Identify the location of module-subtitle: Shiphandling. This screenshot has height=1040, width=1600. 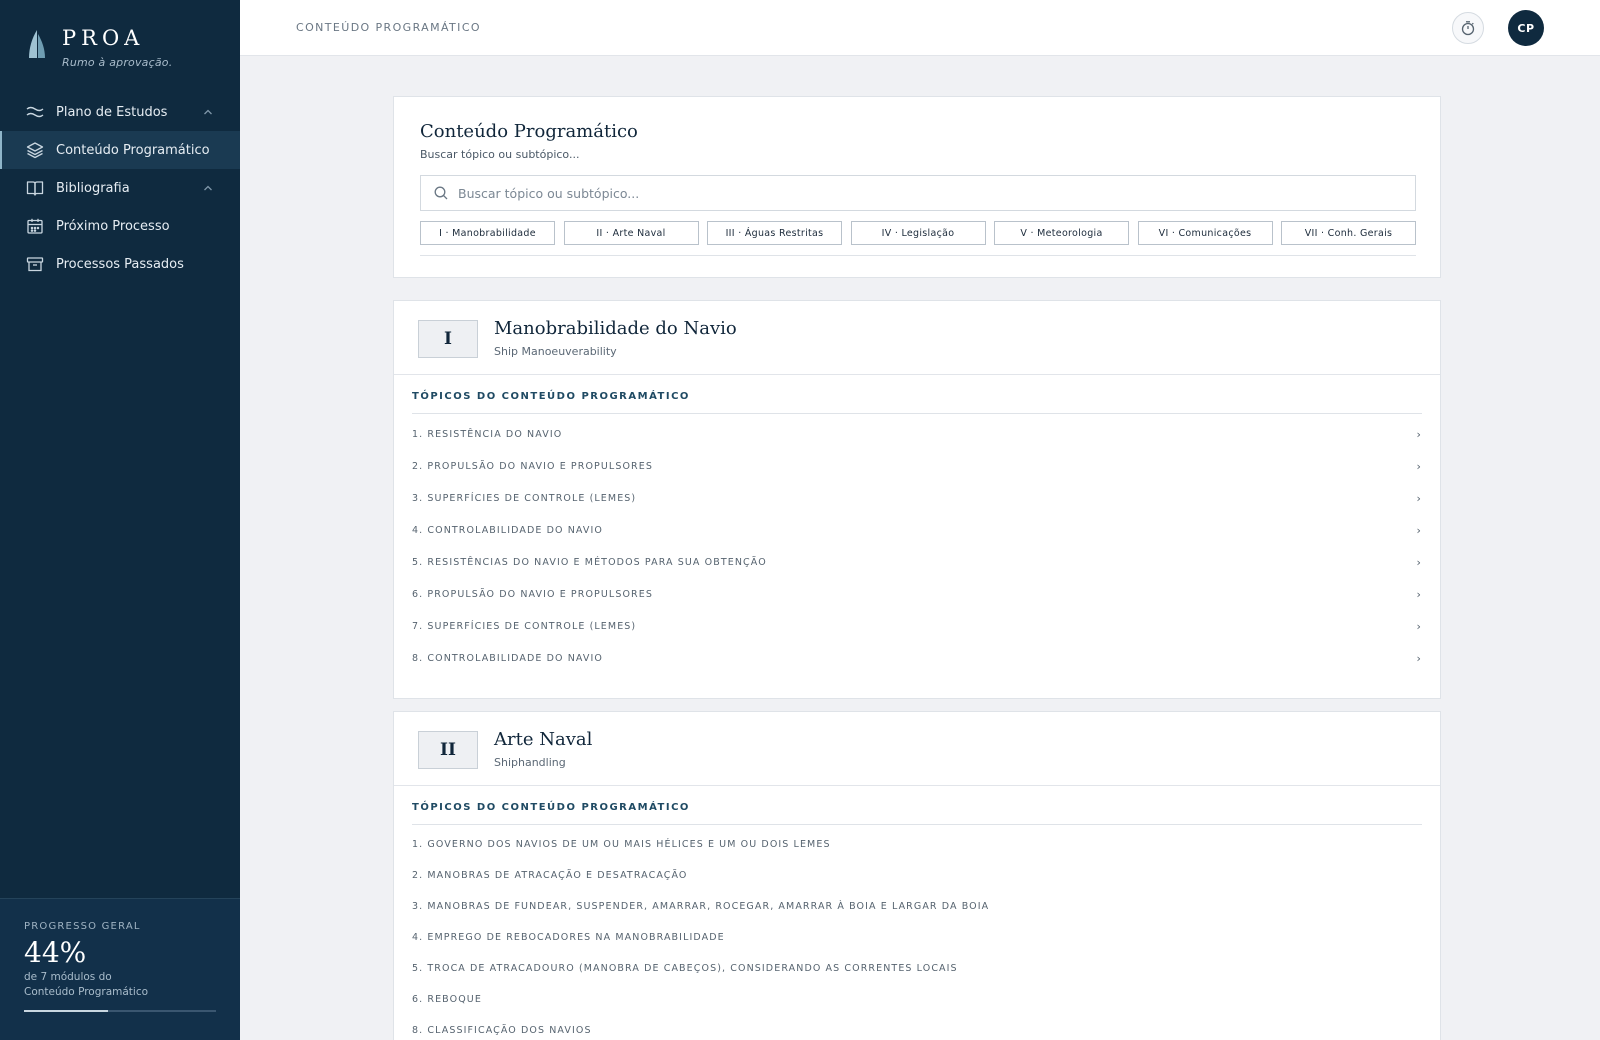
(530, 762).